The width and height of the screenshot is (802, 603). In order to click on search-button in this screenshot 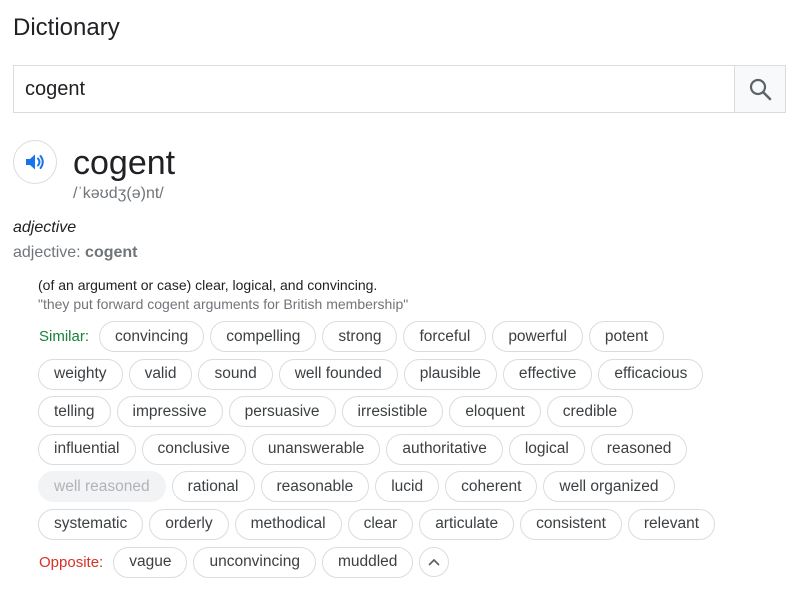, I will do `click(759, 89)`.